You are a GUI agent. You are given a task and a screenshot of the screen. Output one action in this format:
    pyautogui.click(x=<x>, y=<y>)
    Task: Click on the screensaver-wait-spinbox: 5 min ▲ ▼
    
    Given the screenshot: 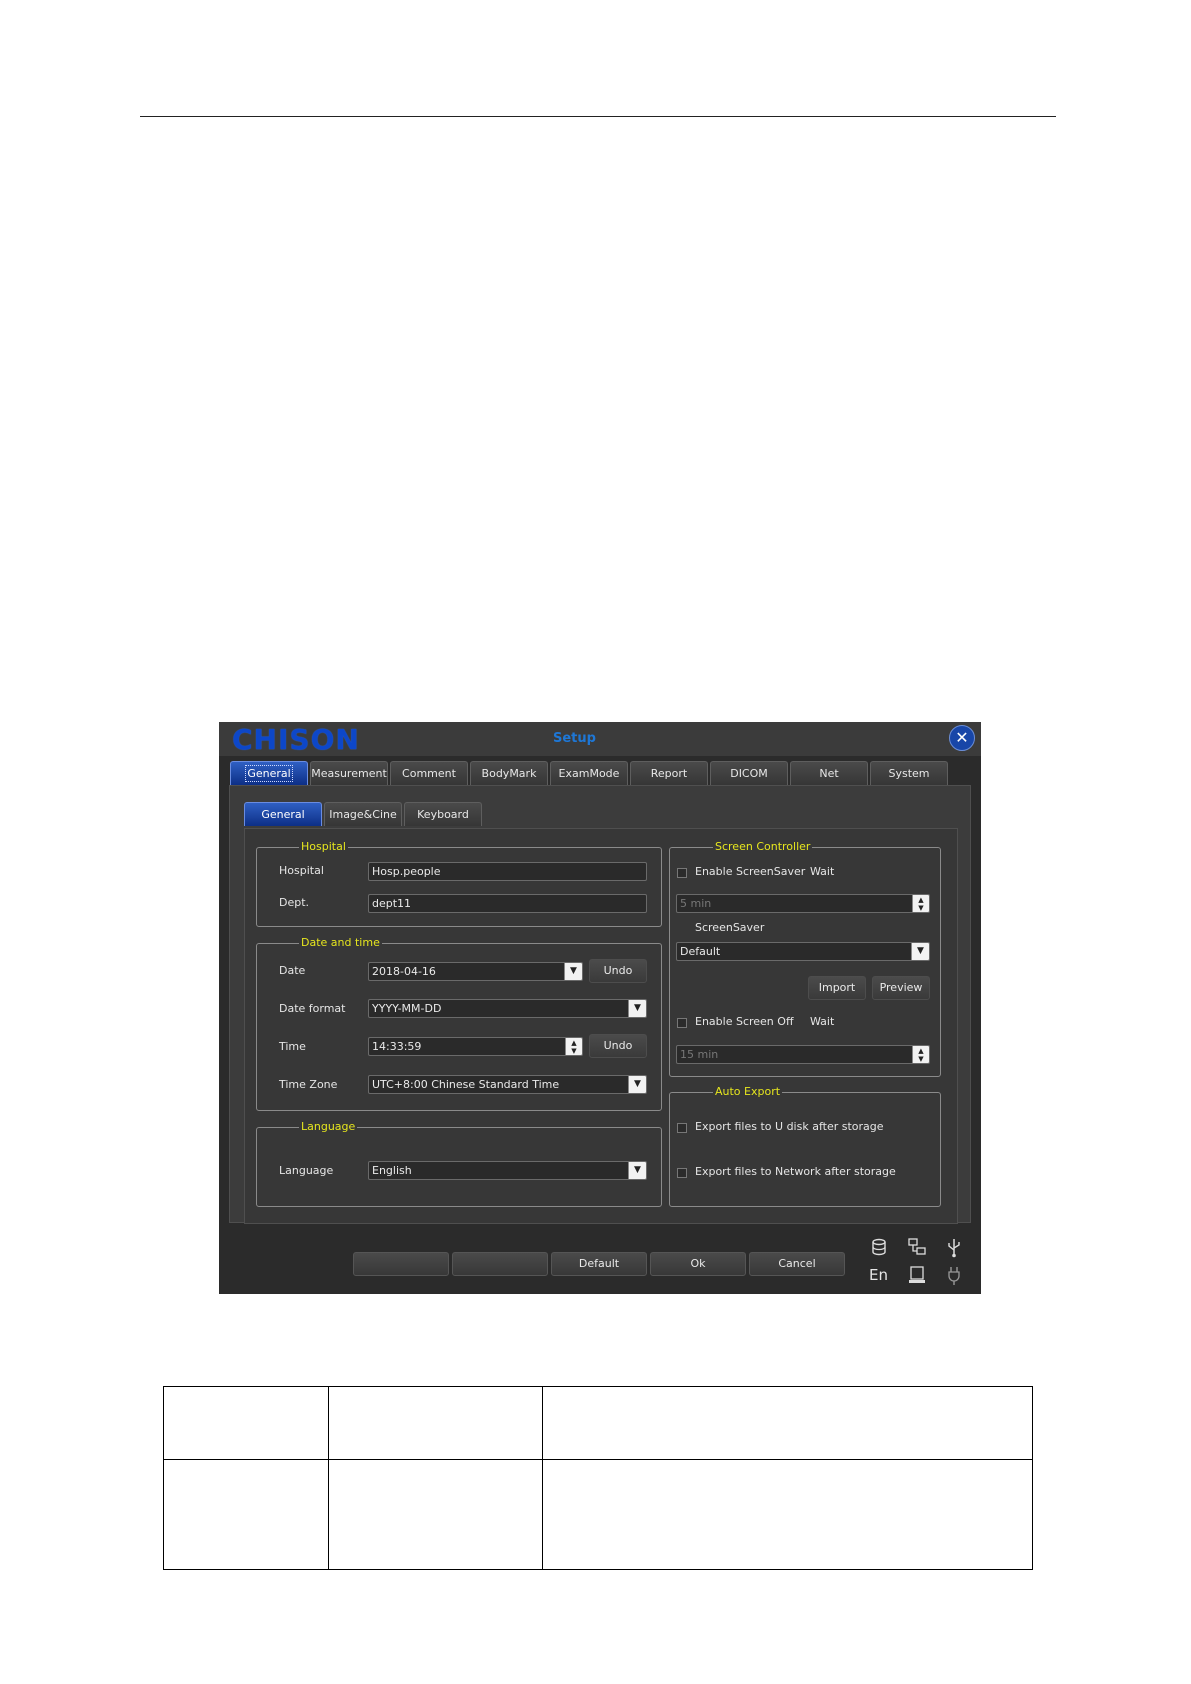 What is the action you would take?
    pyautogui.click(x=803, y=903)
    